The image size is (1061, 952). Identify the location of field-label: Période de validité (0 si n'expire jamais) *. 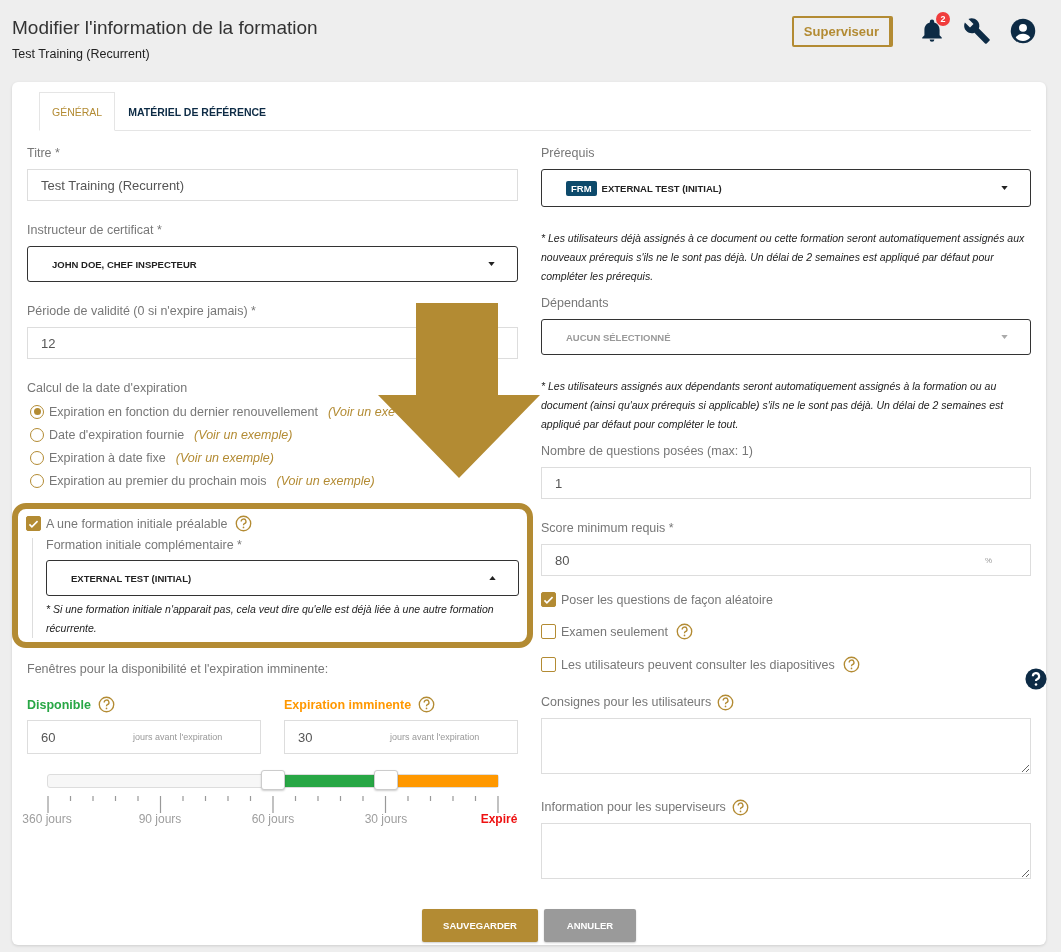
(142, 311).